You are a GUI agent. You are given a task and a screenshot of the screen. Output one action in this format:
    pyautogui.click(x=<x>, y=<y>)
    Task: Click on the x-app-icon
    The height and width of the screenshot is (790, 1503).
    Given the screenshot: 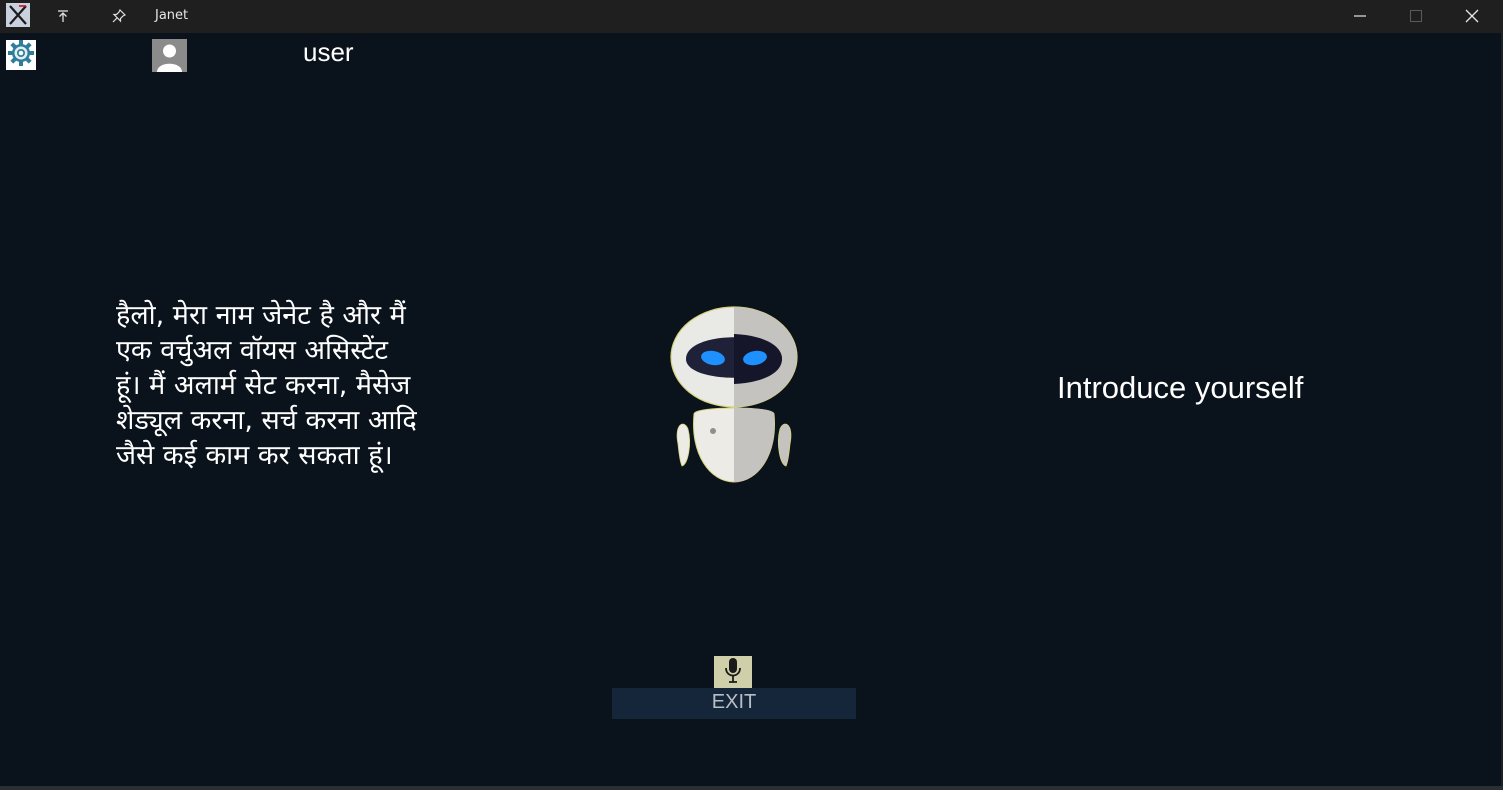 What is the action you would take?
    pyautogui.click(x=18, y=15)
    